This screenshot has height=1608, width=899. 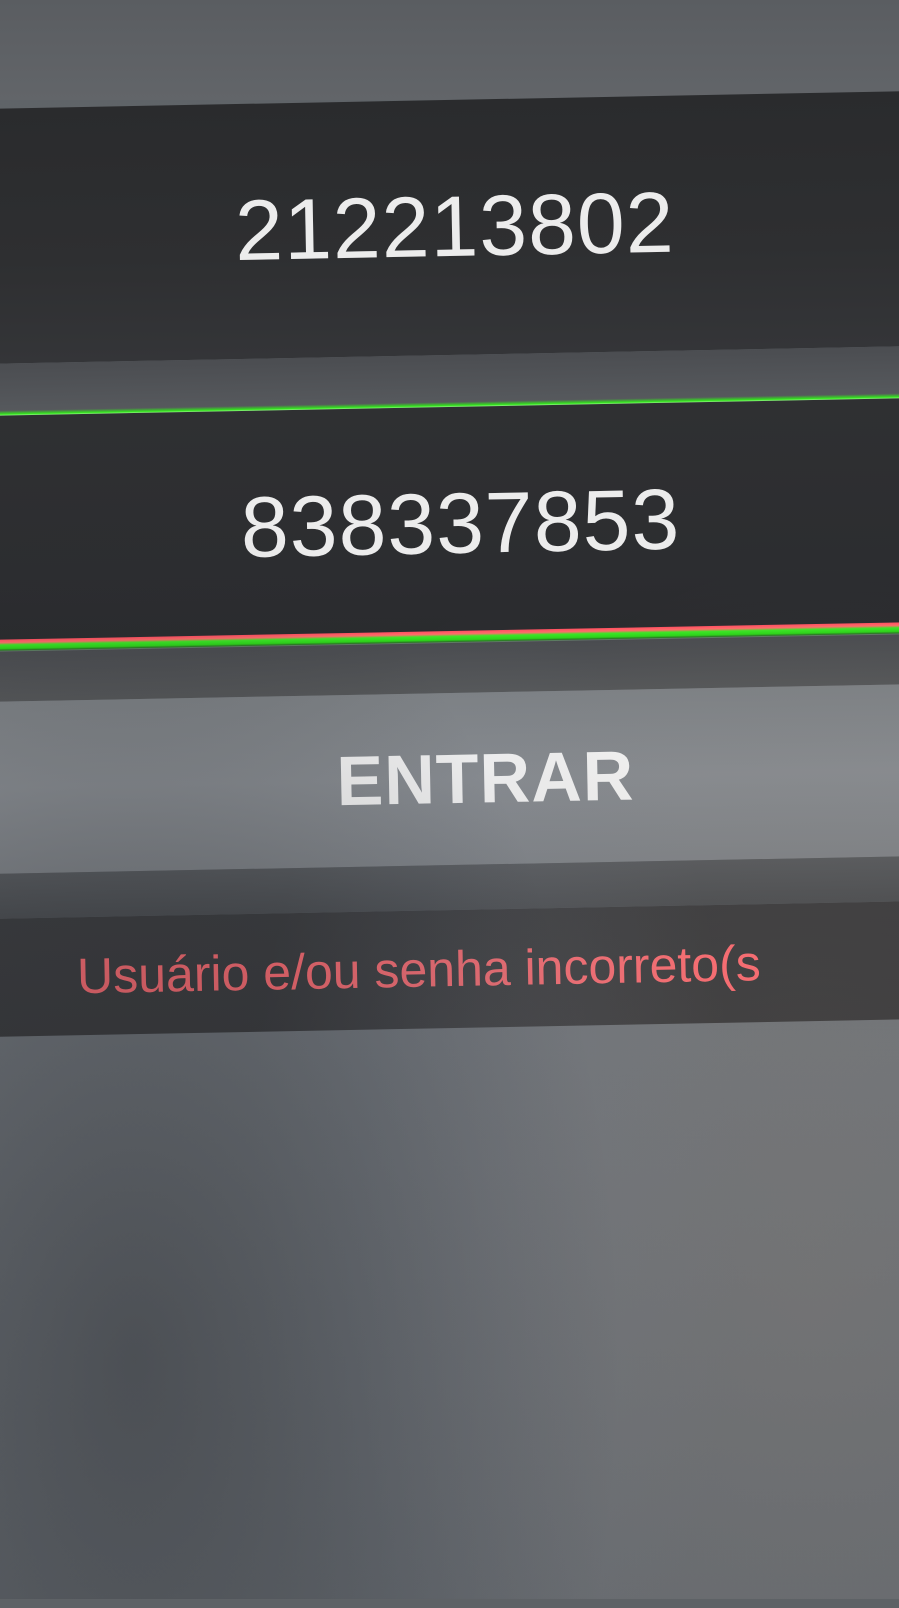 What do you see at coordinates (460, 524) in the screenshot?
I see `password-input` at bounding box center [460, 524].